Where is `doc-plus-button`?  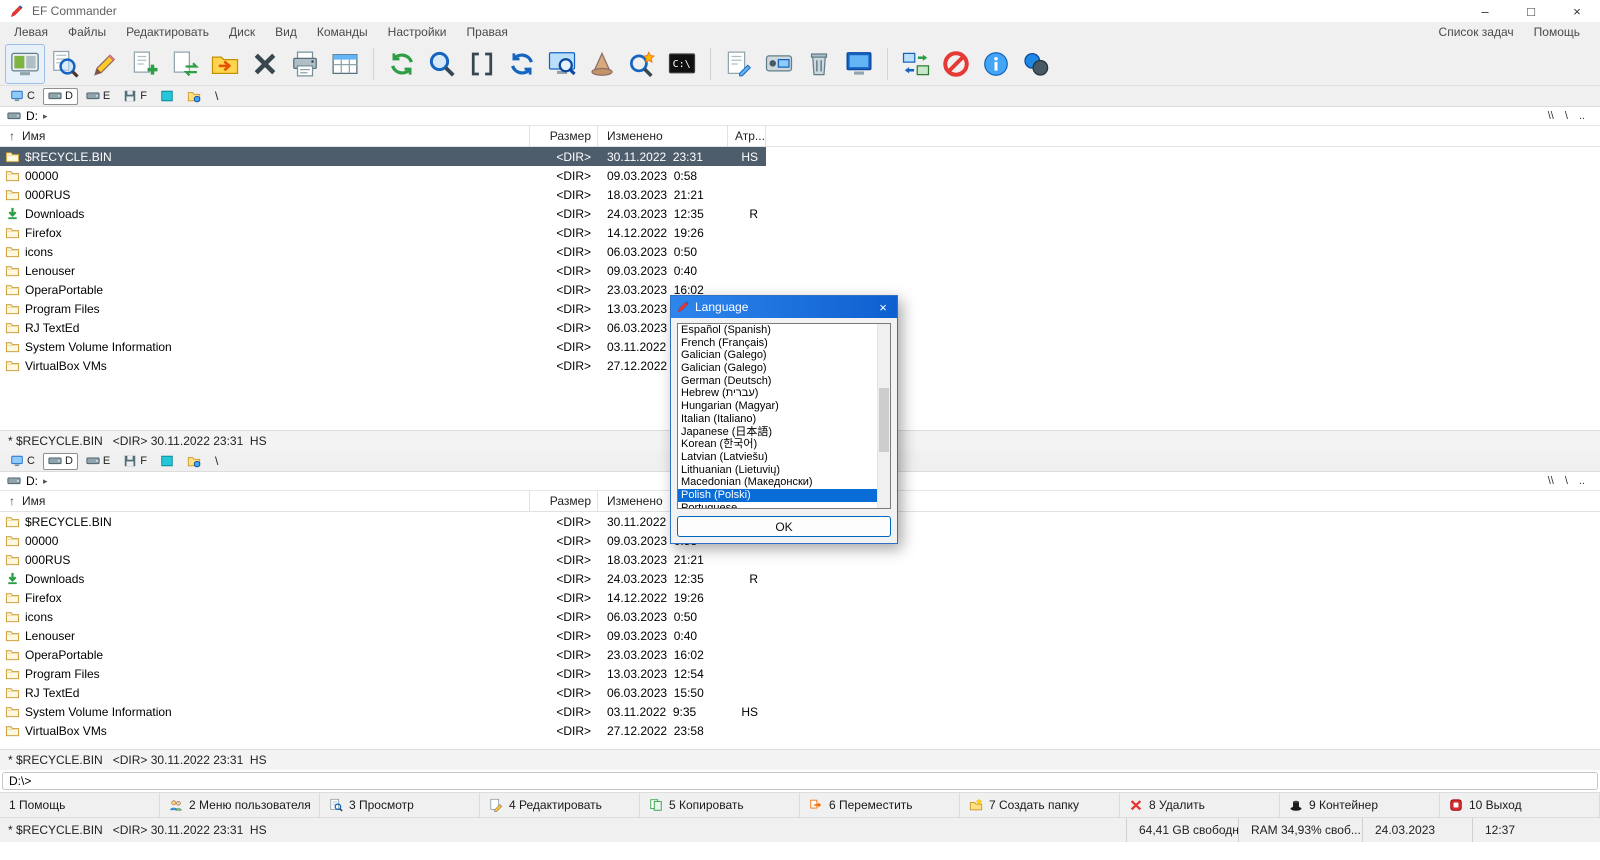
doc-plus-button is located at coordinates (145, 64).